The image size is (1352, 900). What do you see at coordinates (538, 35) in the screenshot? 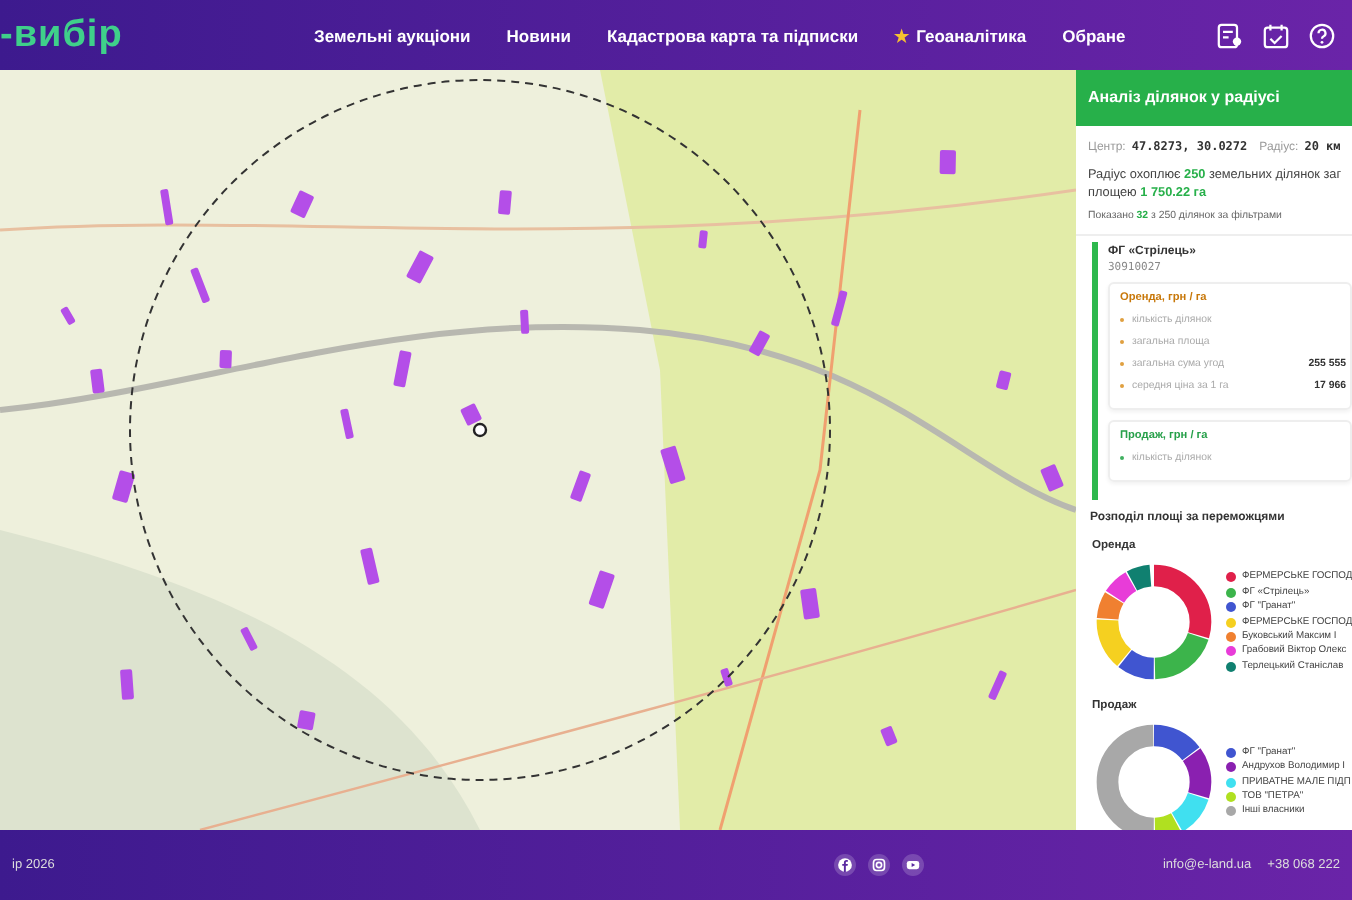
I see `nav-link: Новини` at bounding box center [538, 35].